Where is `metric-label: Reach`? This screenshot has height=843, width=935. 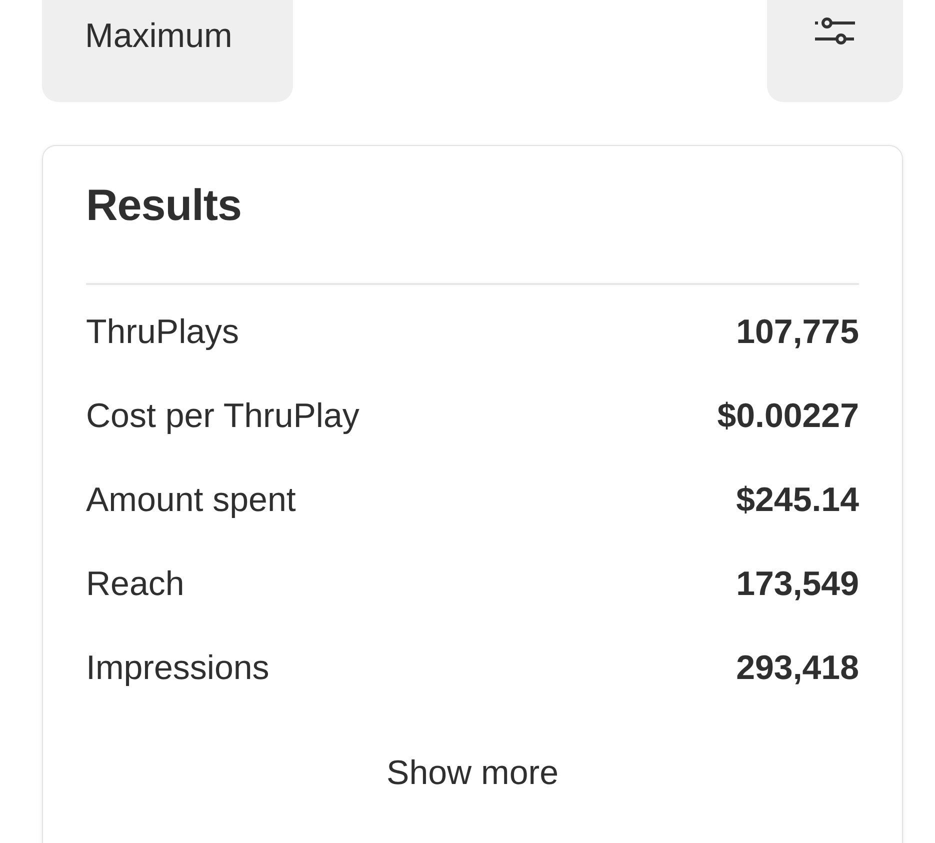 metric-label: Reach is located at coordinates (135, 584).